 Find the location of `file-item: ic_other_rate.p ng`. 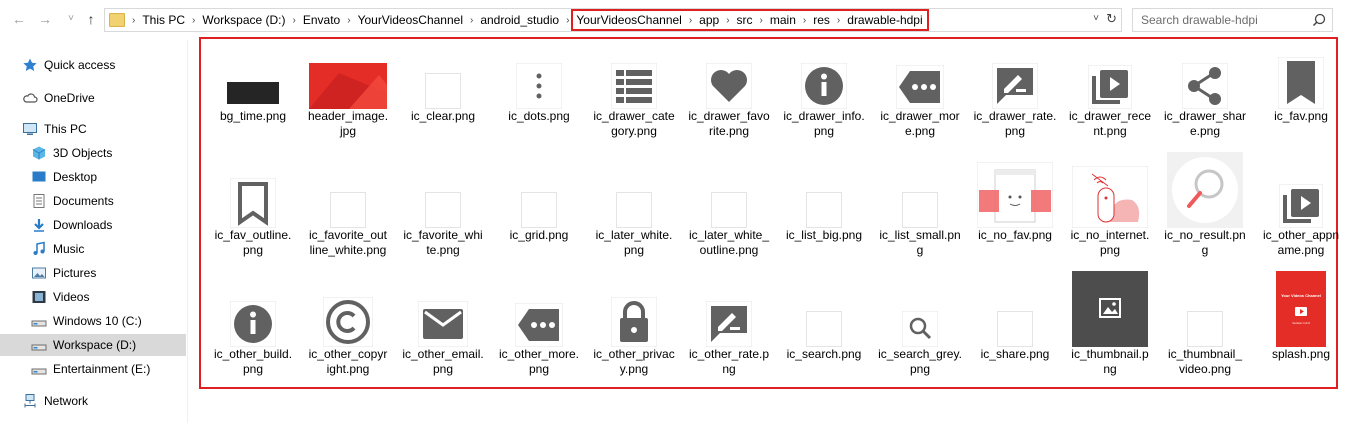

file-item: ic_other_rate.p ng is located at coordinates (729, 322).